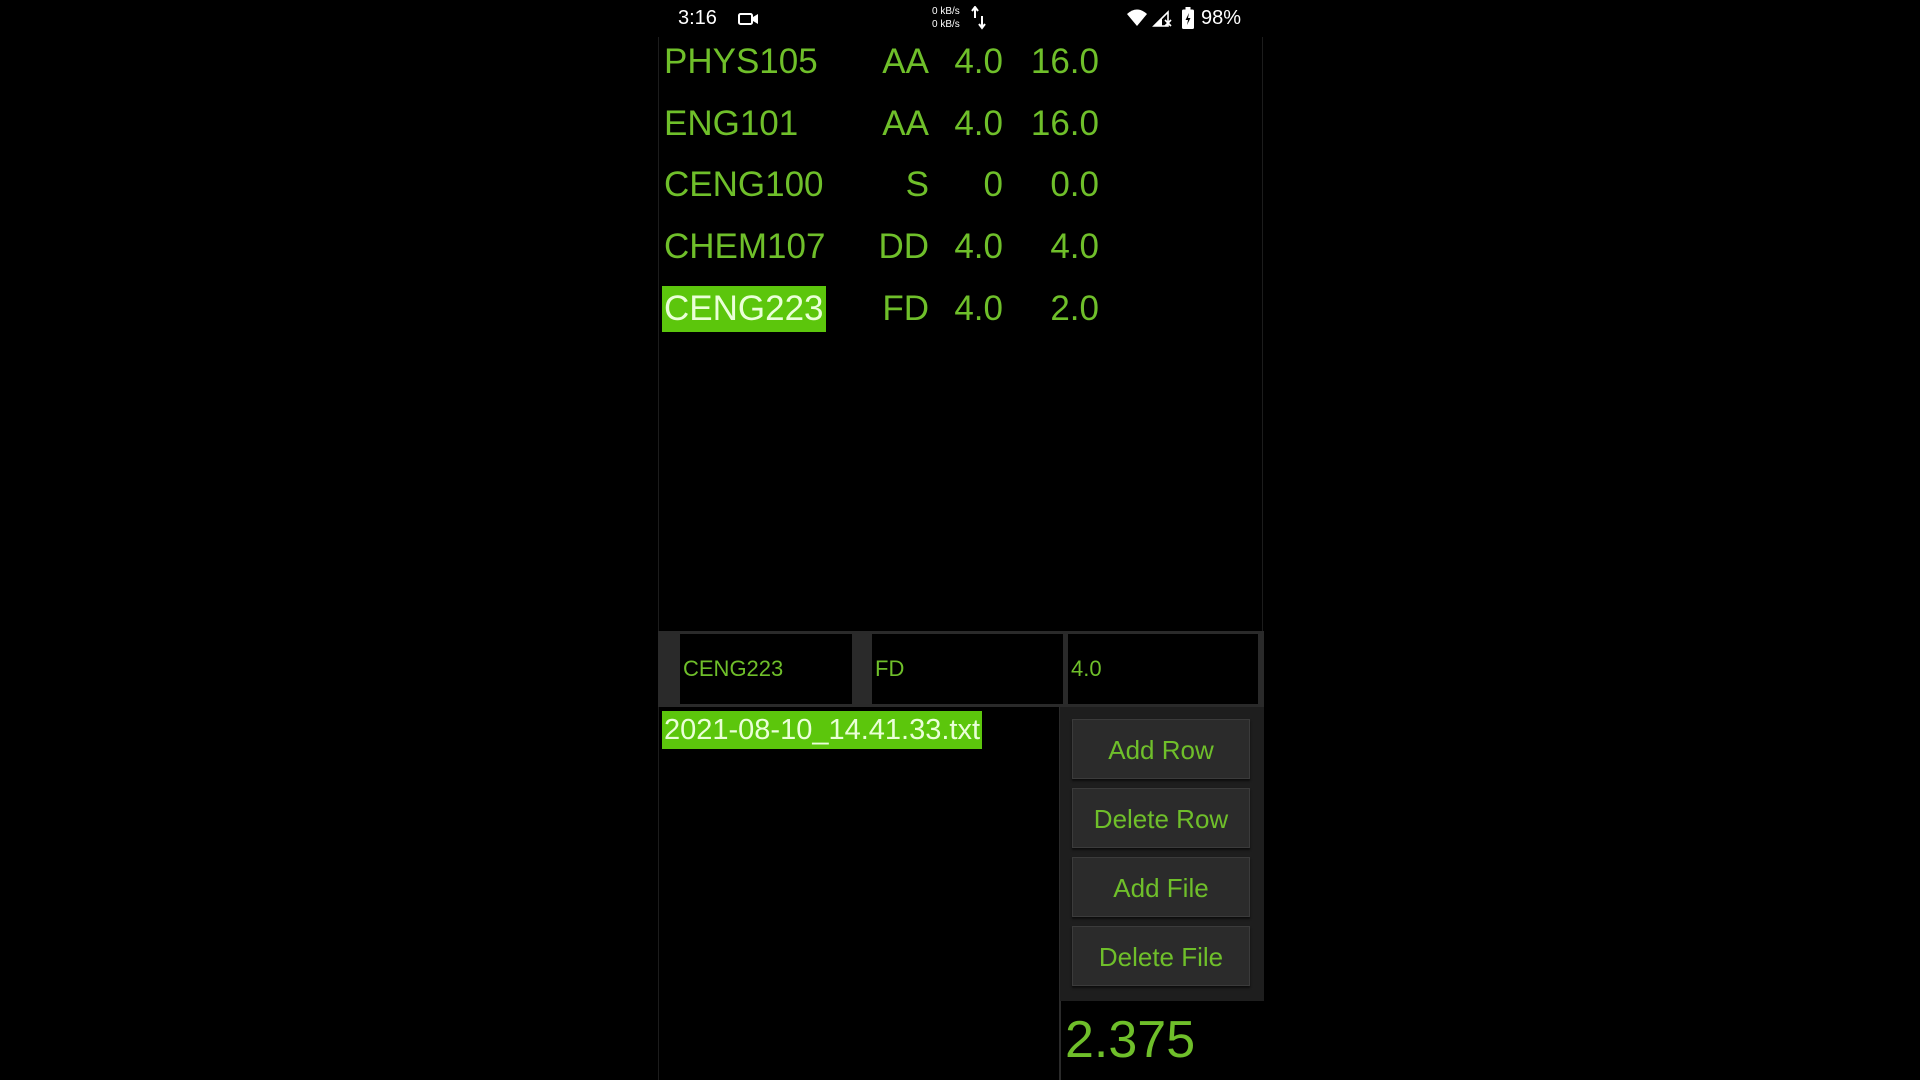 The image size is (1920, 1080). I want to click on course-code-field: CENG223, so click(766, 669).